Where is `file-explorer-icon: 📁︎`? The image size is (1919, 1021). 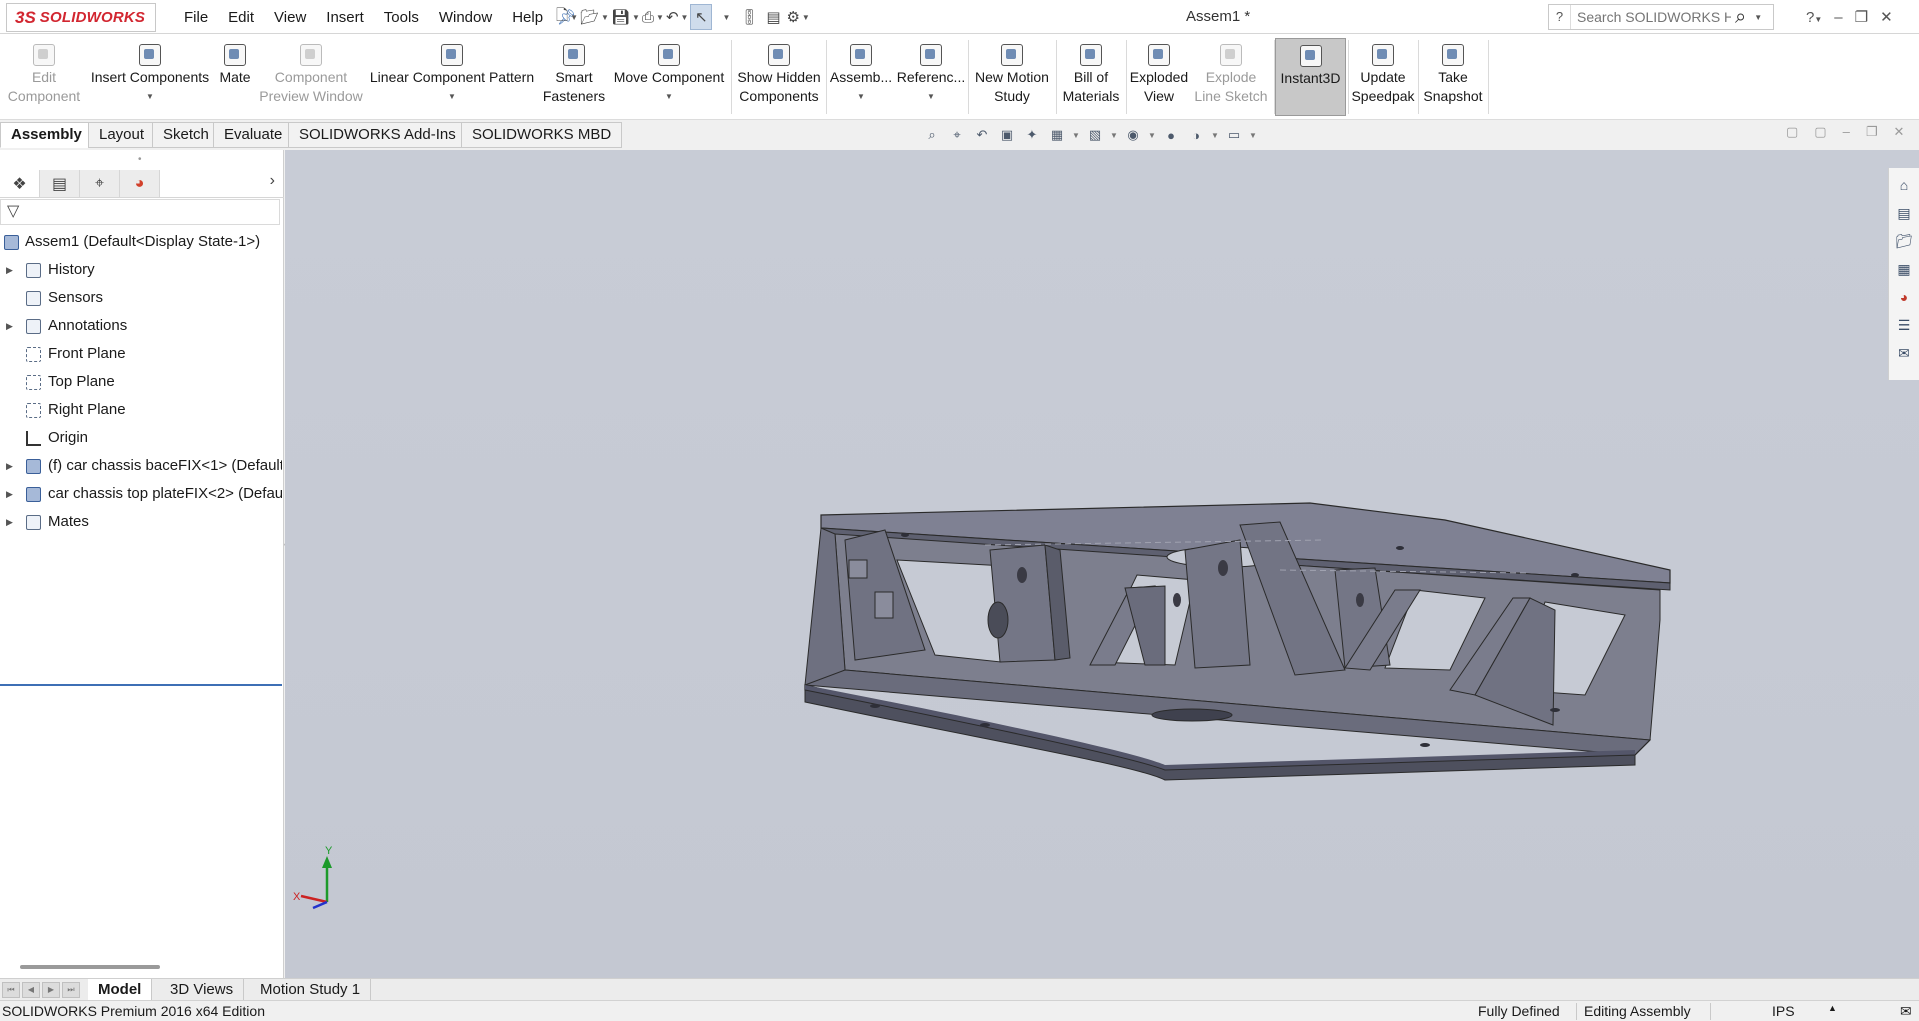 file-explorer-icon: 📁︎ is located at coordinates (1904, 241).